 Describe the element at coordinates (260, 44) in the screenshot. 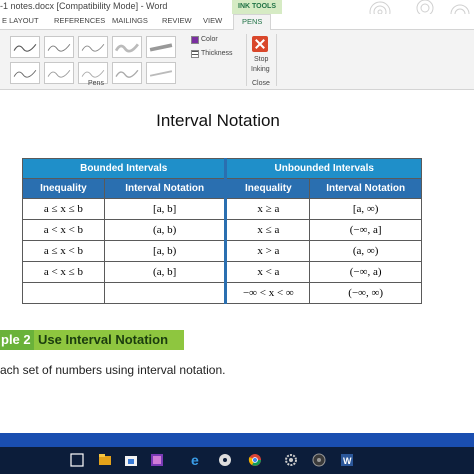

I see `stop-inking-icon` at that location.